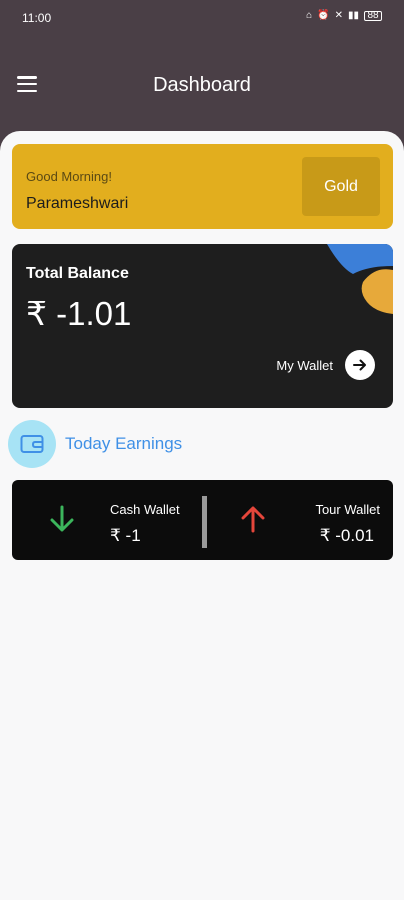  Describe the element at coordinates (107, 520) in the screenshot. I see `cash-wallet: Cash Wallet ₹ -1` at that location.